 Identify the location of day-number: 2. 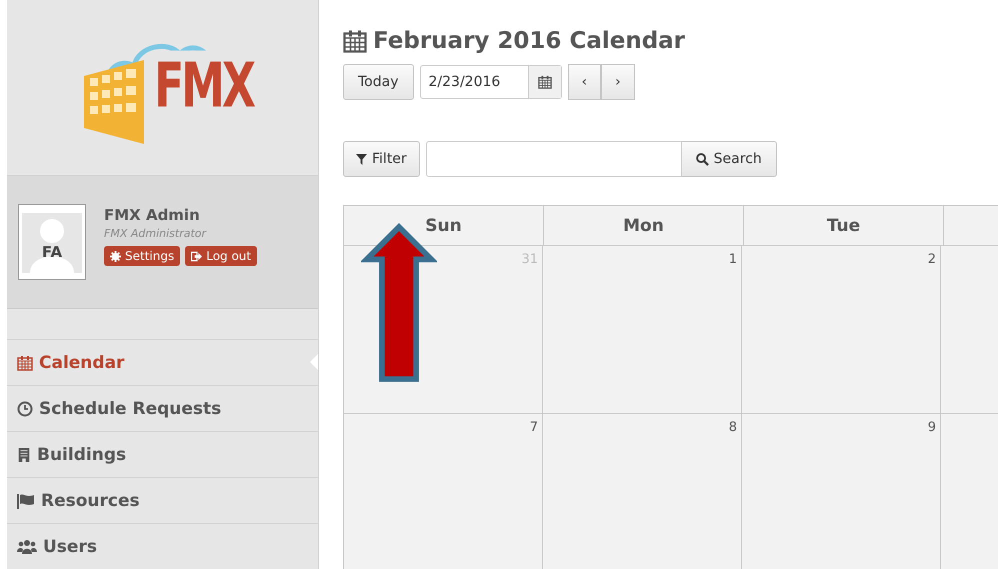
(932, 259).